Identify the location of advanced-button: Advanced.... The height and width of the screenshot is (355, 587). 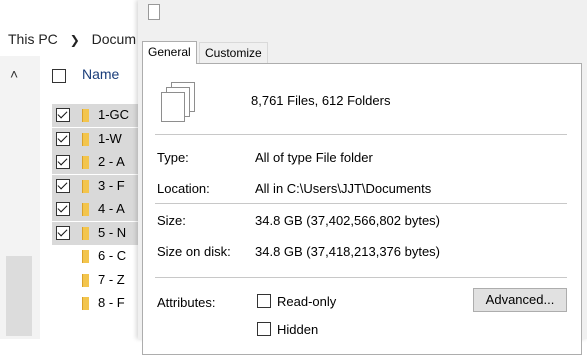
(520, 300).